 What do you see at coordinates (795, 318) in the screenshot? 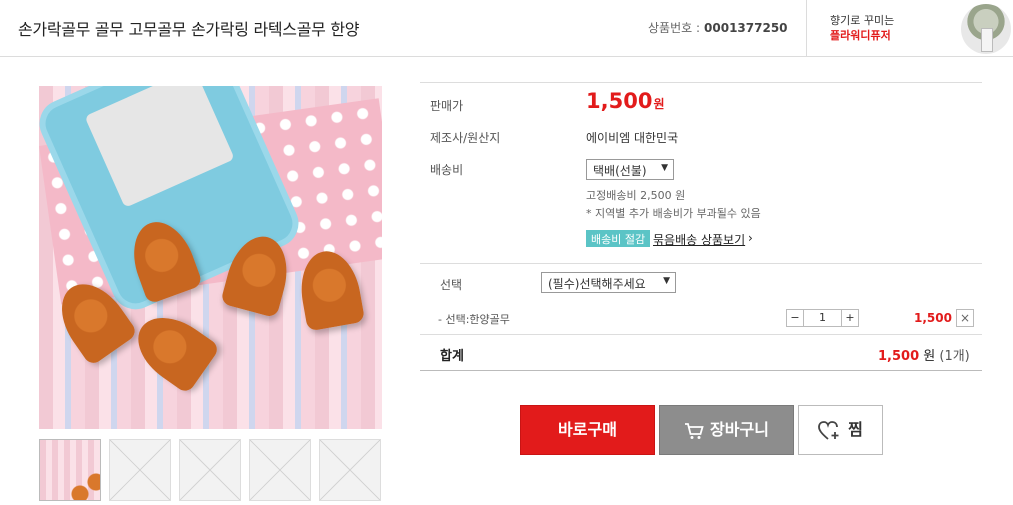
I see `qty-minus-button: −` at bounding box center [795, 318].